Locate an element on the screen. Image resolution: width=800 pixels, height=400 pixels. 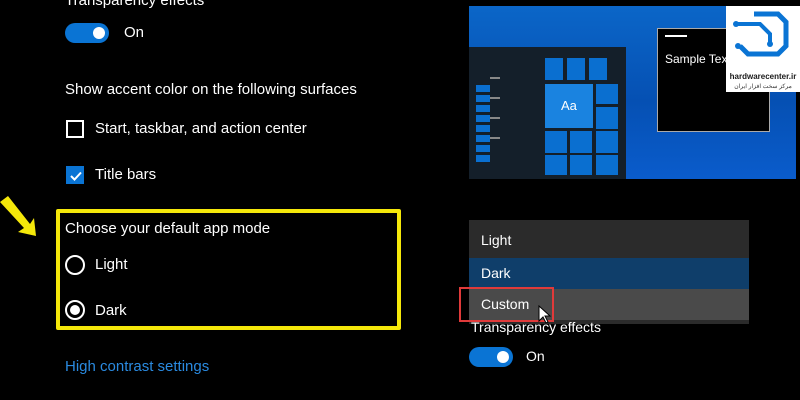
app-mode-heading: Choose your default app mode is located at coordinates (168, 228).